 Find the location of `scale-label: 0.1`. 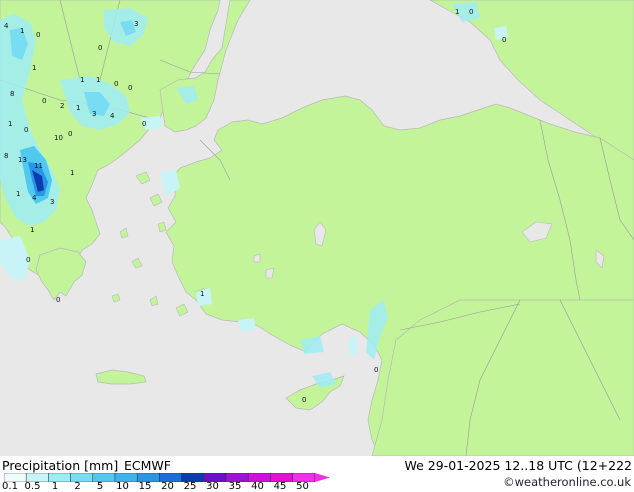

scale-label: 0.1 is located at coordinates (10, 486).